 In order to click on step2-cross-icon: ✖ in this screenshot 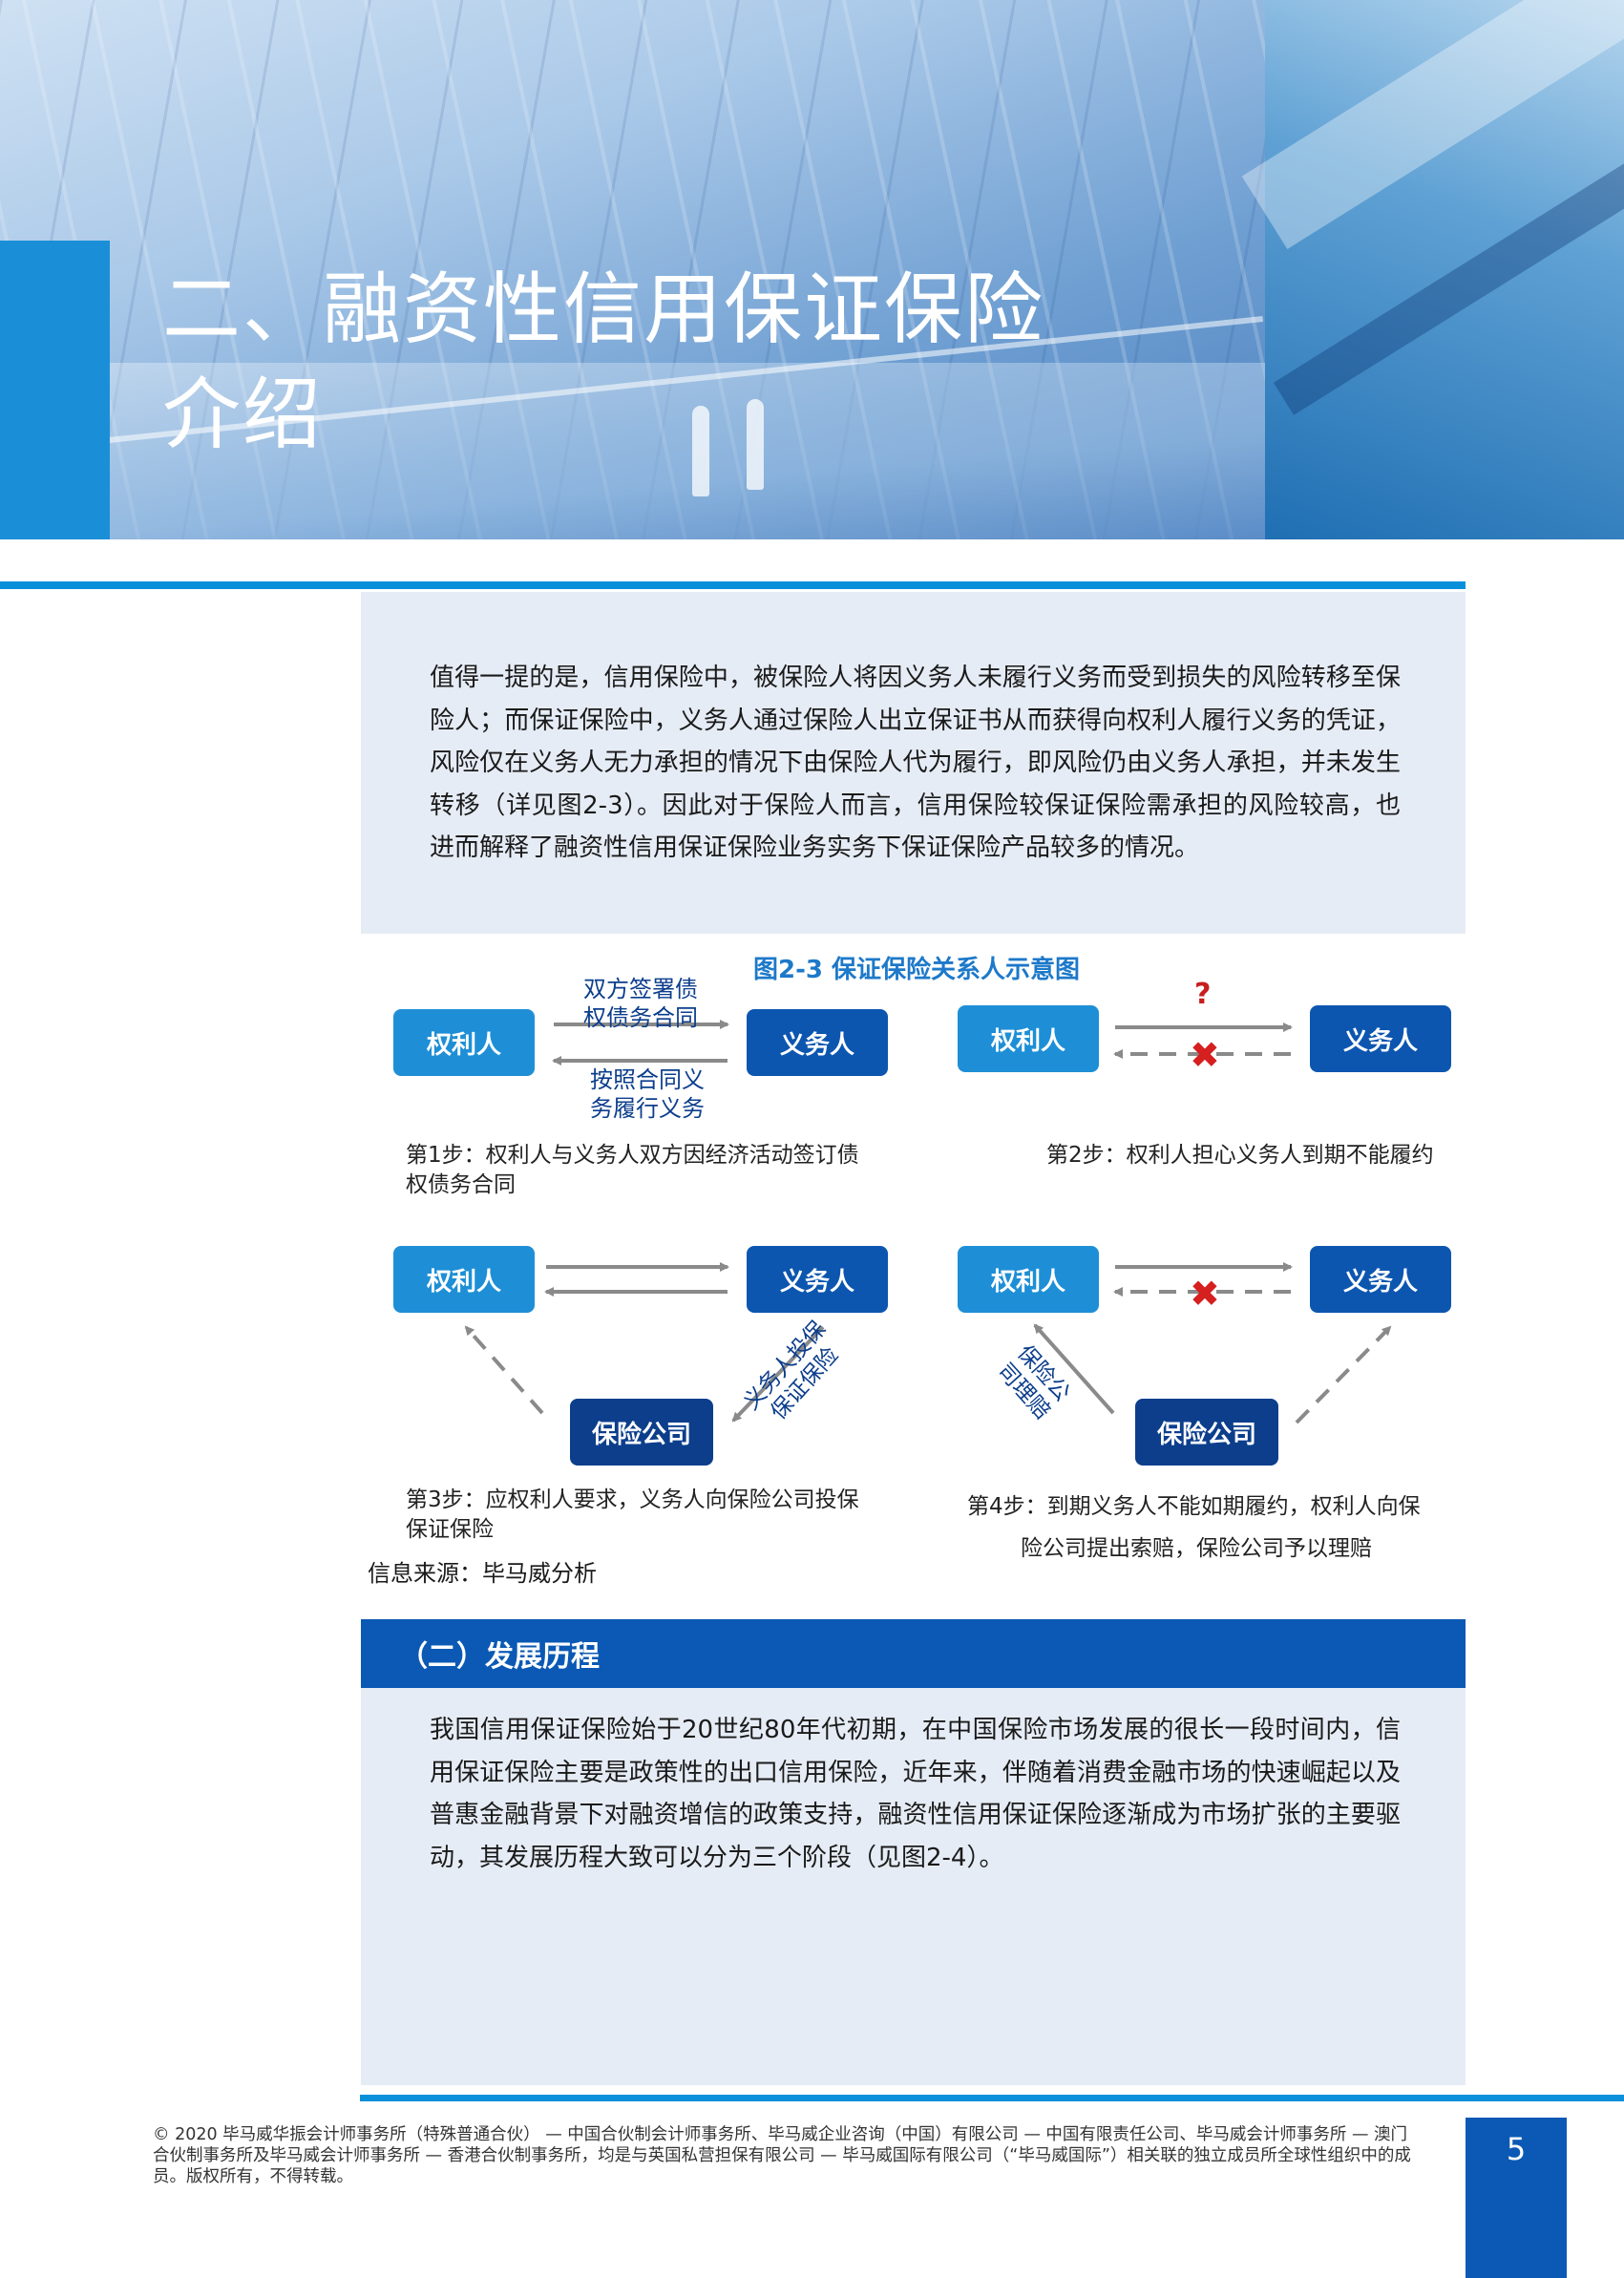, I will do `click(1205, 1055)`.